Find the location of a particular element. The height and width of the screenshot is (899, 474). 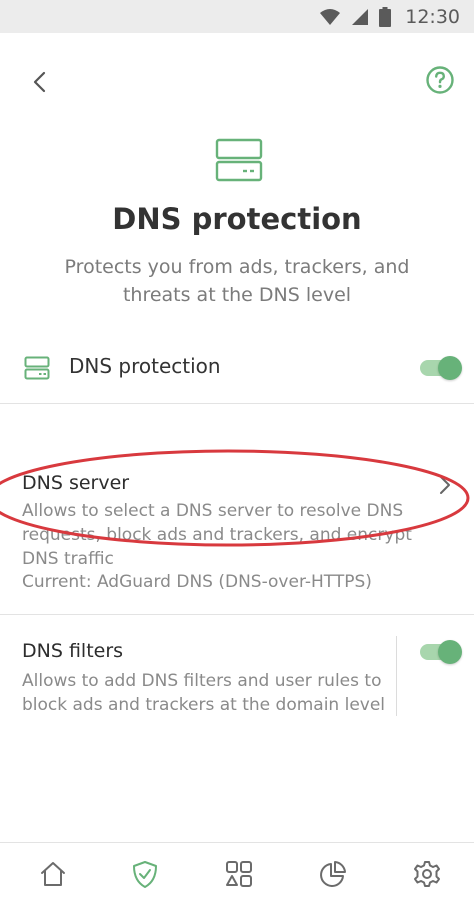

status-time: 12:30 is located at coordinates (432, 16).